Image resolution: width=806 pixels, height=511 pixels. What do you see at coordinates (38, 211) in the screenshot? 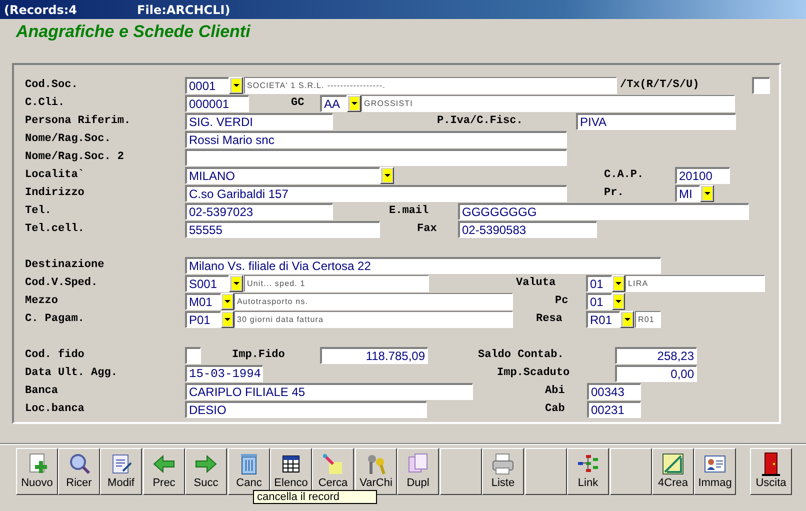
I see `field-label: Tel.` at bounding box center [38, 211].